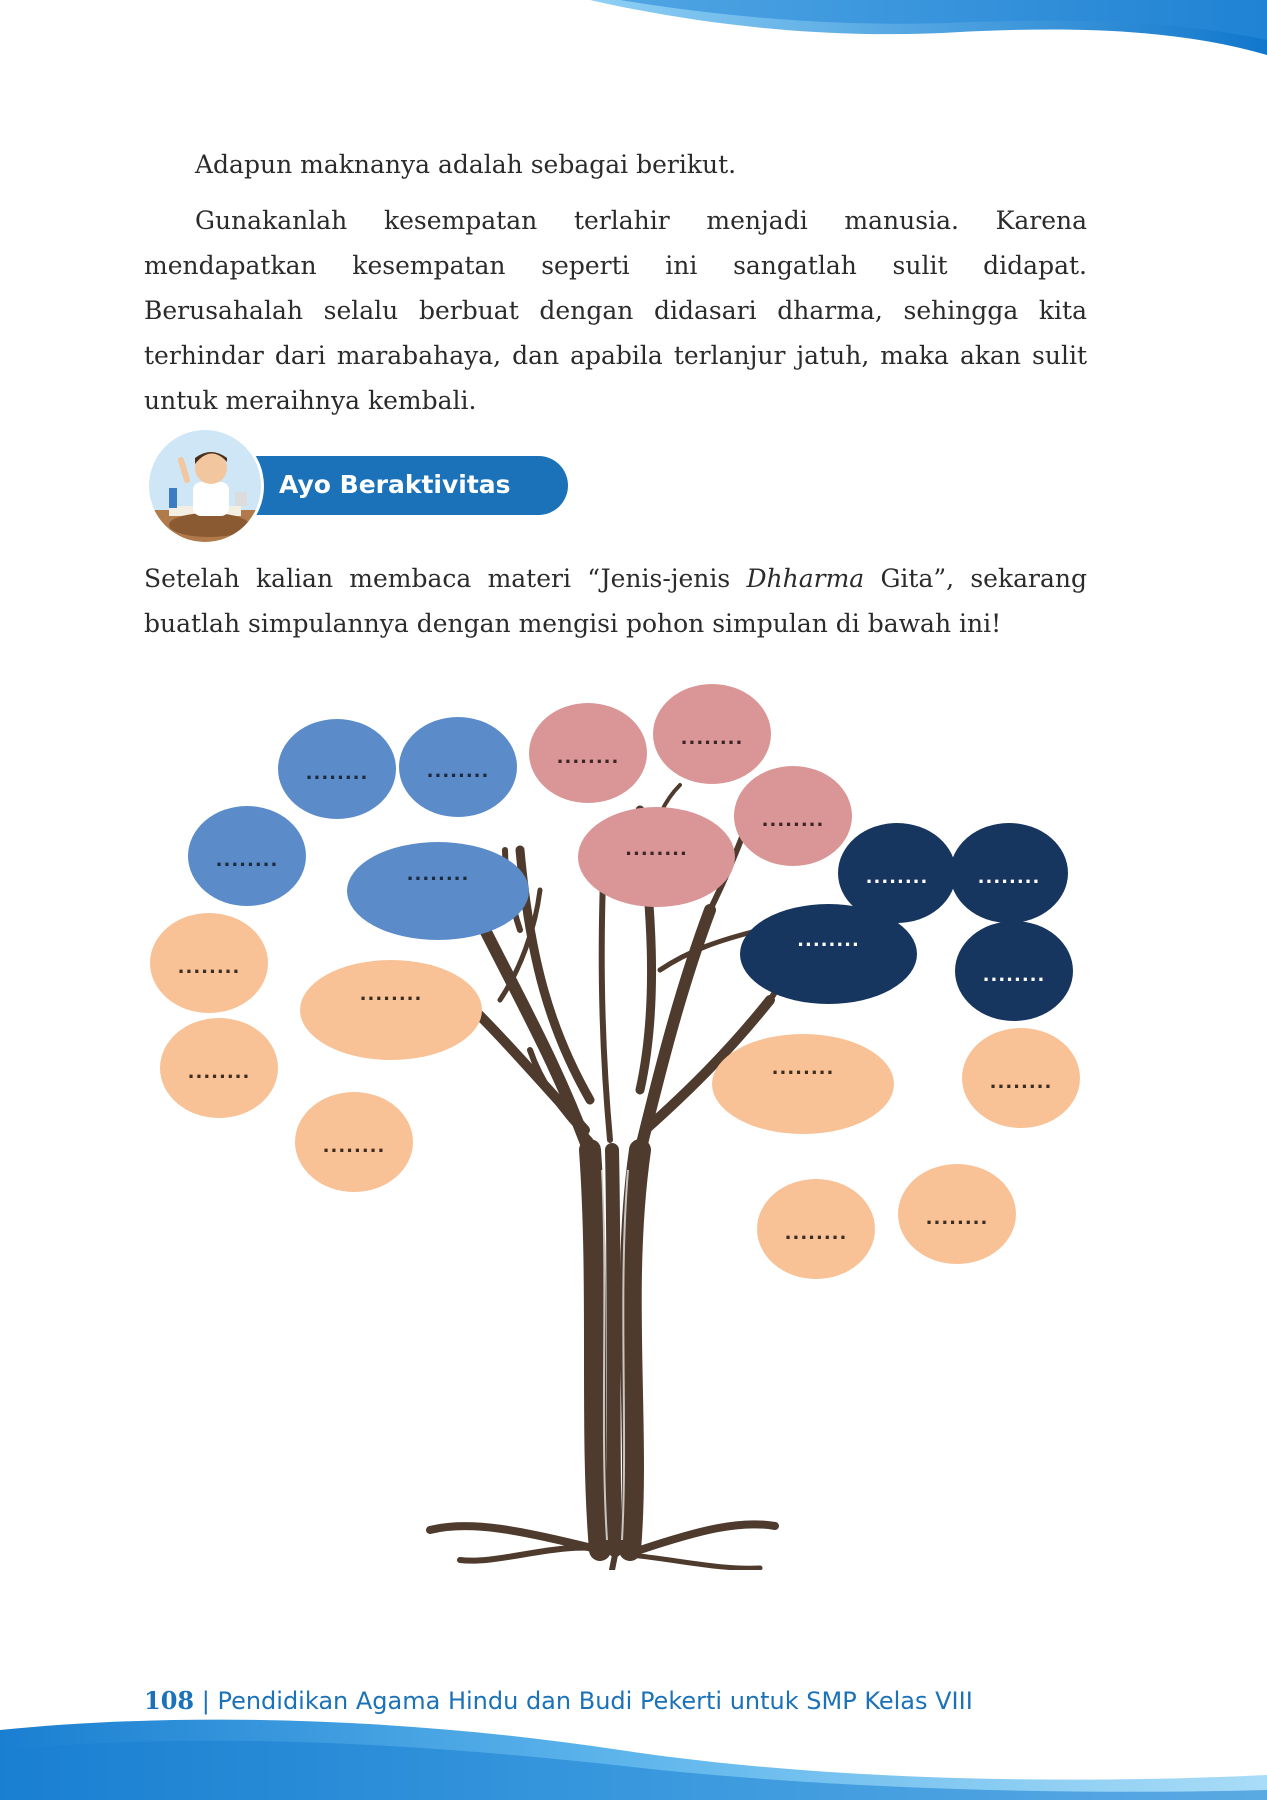 The height and width of the screenshot is (1800, 1267). I want to click on activity-heading: Ayo Beraktivitas, so click(359, 486).